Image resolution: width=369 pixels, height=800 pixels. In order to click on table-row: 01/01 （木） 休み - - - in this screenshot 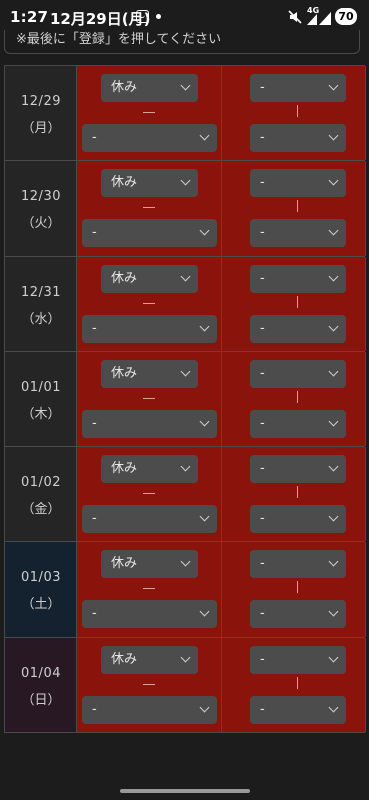, I will do `click(185, 399)`.